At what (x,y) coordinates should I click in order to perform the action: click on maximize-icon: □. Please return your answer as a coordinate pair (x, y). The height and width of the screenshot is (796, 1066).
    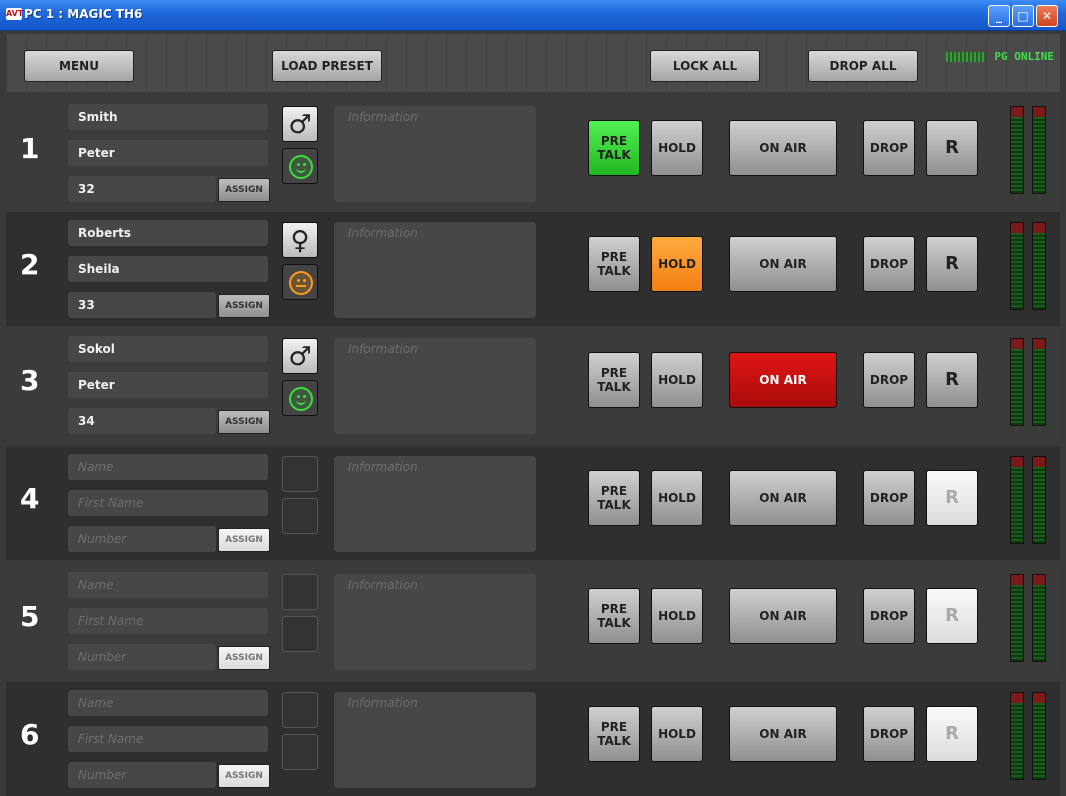
    Looking at the image, I should click on (1023, 16).